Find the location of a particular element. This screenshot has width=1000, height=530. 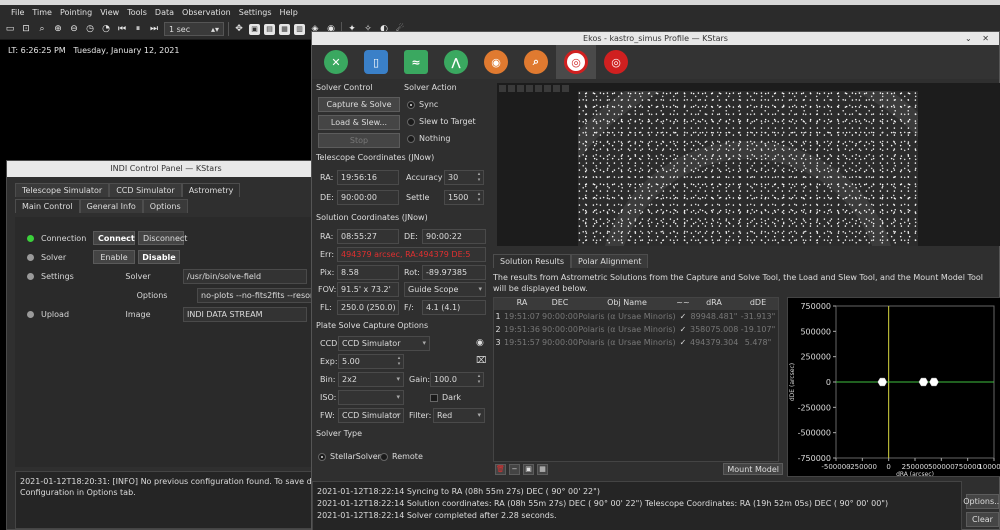

menu-view: View is located at coordinates (109, 12).